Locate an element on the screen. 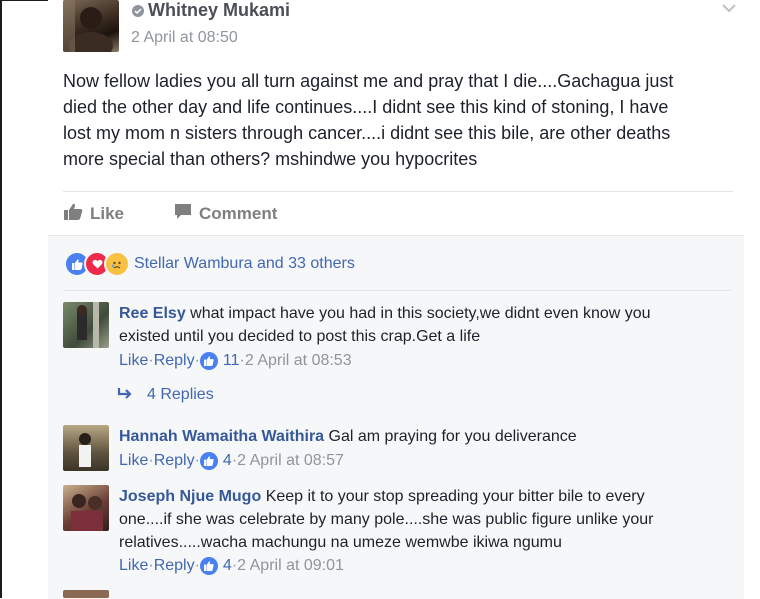  reply-arrow-icon is located at coordinates (125, 395).